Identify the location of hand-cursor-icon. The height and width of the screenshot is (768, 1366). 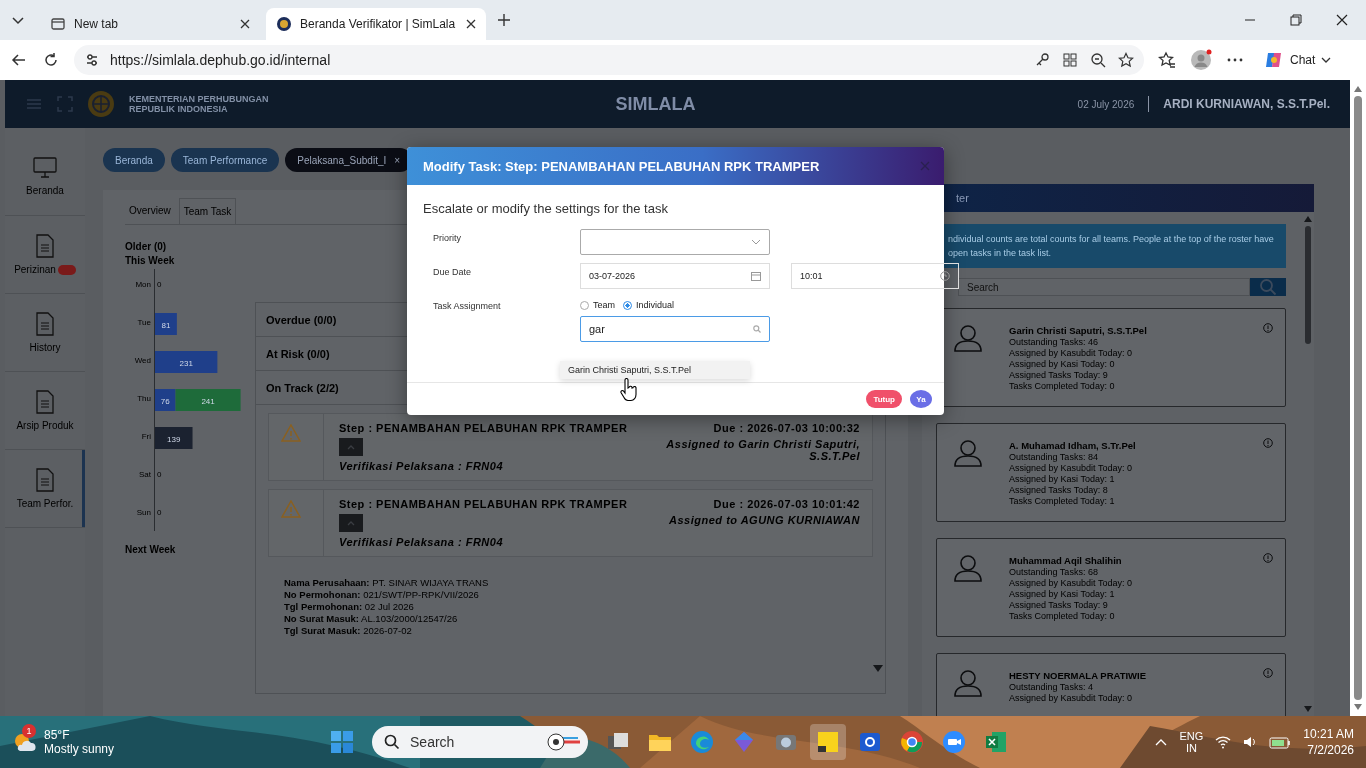
(629, 390).